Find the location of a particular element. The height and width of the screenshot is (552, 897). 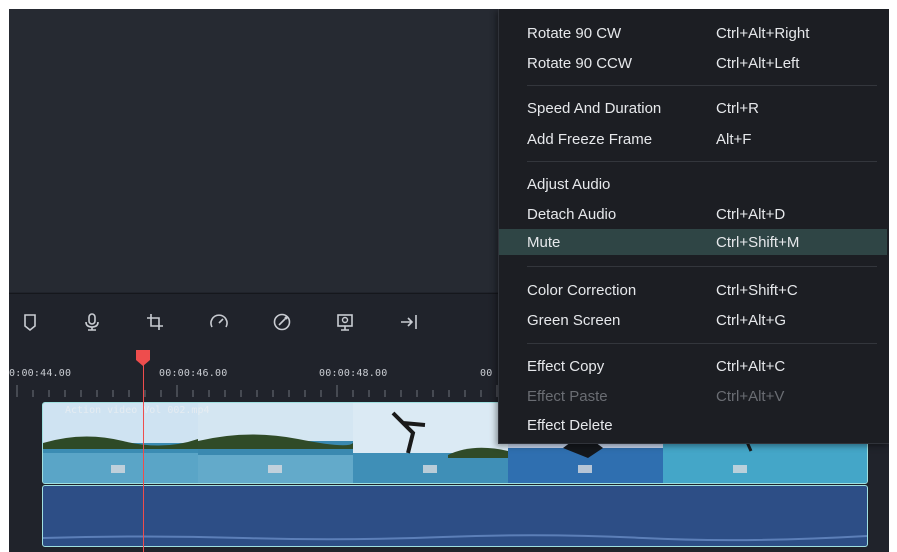

microphone-icon is located at coordinates (92, 322).